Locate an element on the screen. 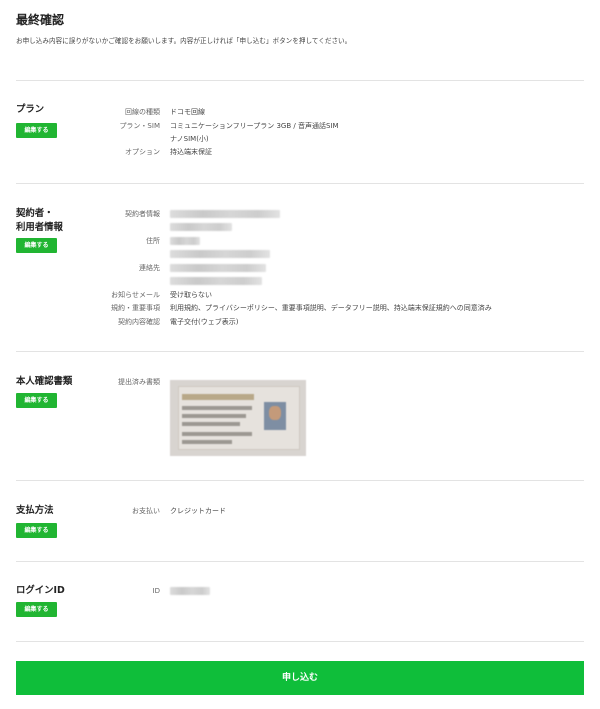 The image size is (600, 709). option-value: 持込端末保証 is located at coordinates (191, 152).